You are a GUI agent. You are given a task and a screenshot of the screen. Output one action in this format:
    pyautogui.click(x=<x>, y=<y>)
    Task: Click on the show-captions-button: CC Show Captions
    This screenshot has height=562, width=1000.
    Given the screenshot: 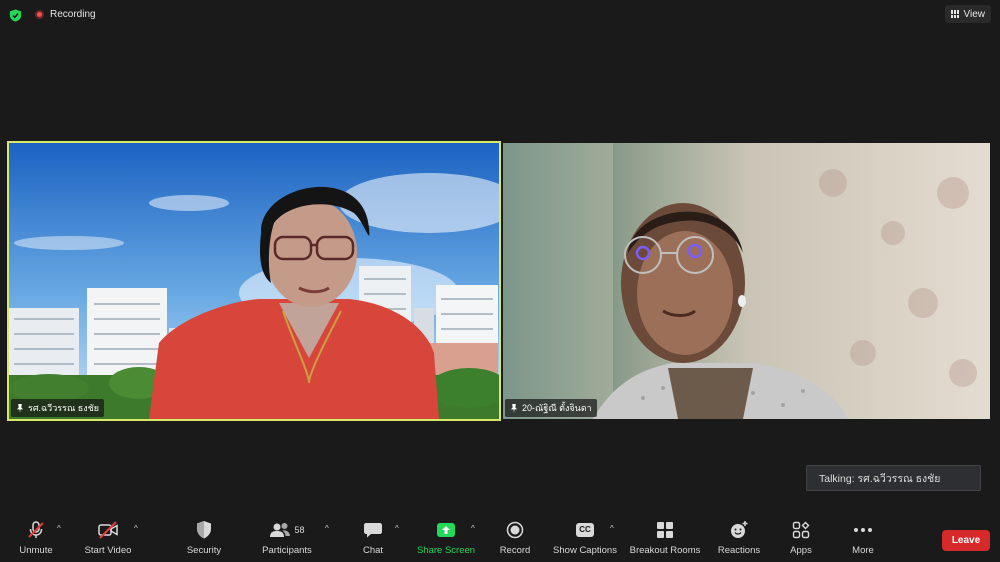 What is the action you would take?
    pyautogui.click(x=585, y=540)
    